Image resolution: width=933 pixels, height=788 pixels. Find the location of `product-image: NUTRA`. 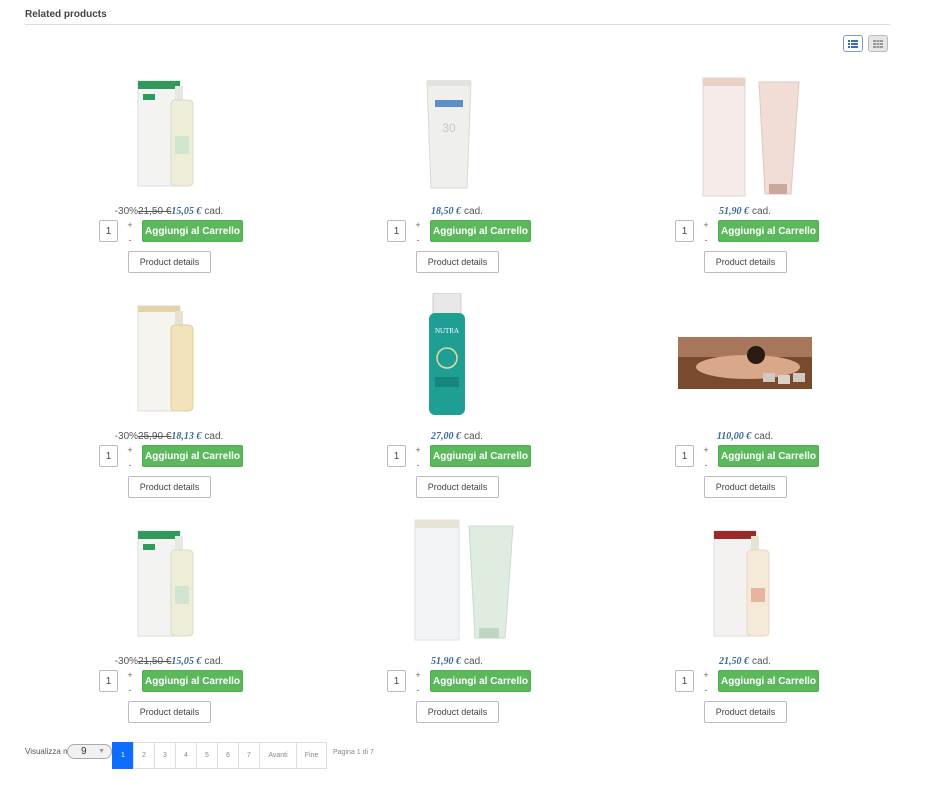

product-image: NUTRA is located at coordinates (457, 362).